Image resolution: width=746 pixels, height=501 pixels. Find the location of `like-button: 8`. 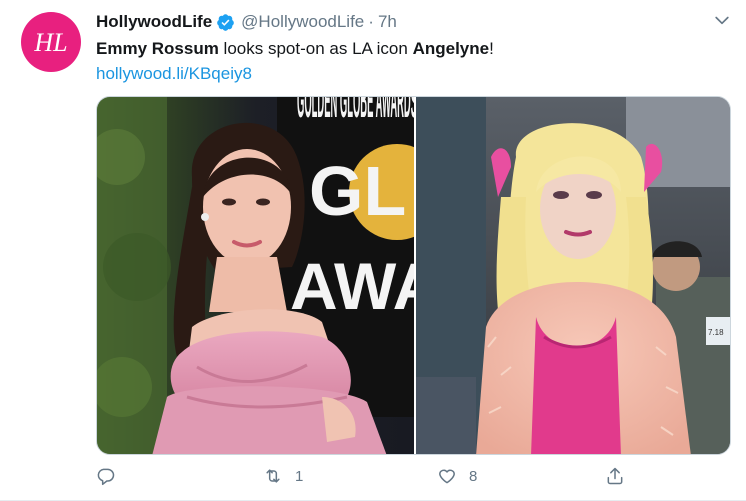

like-button: 8 is located at coordinates (457, 476).